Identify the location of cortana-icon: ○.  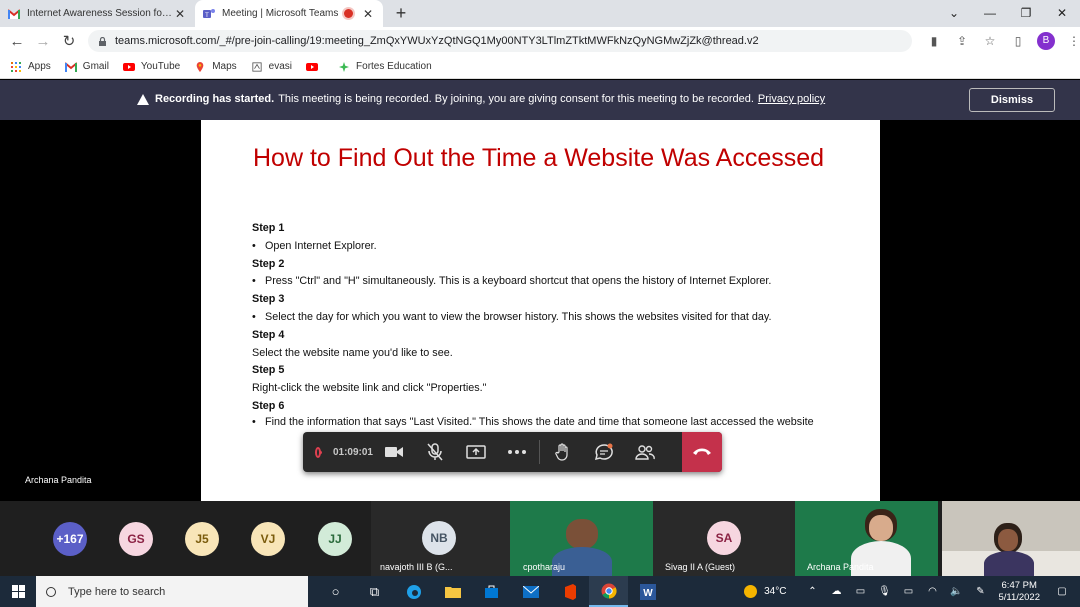
(335, 591).